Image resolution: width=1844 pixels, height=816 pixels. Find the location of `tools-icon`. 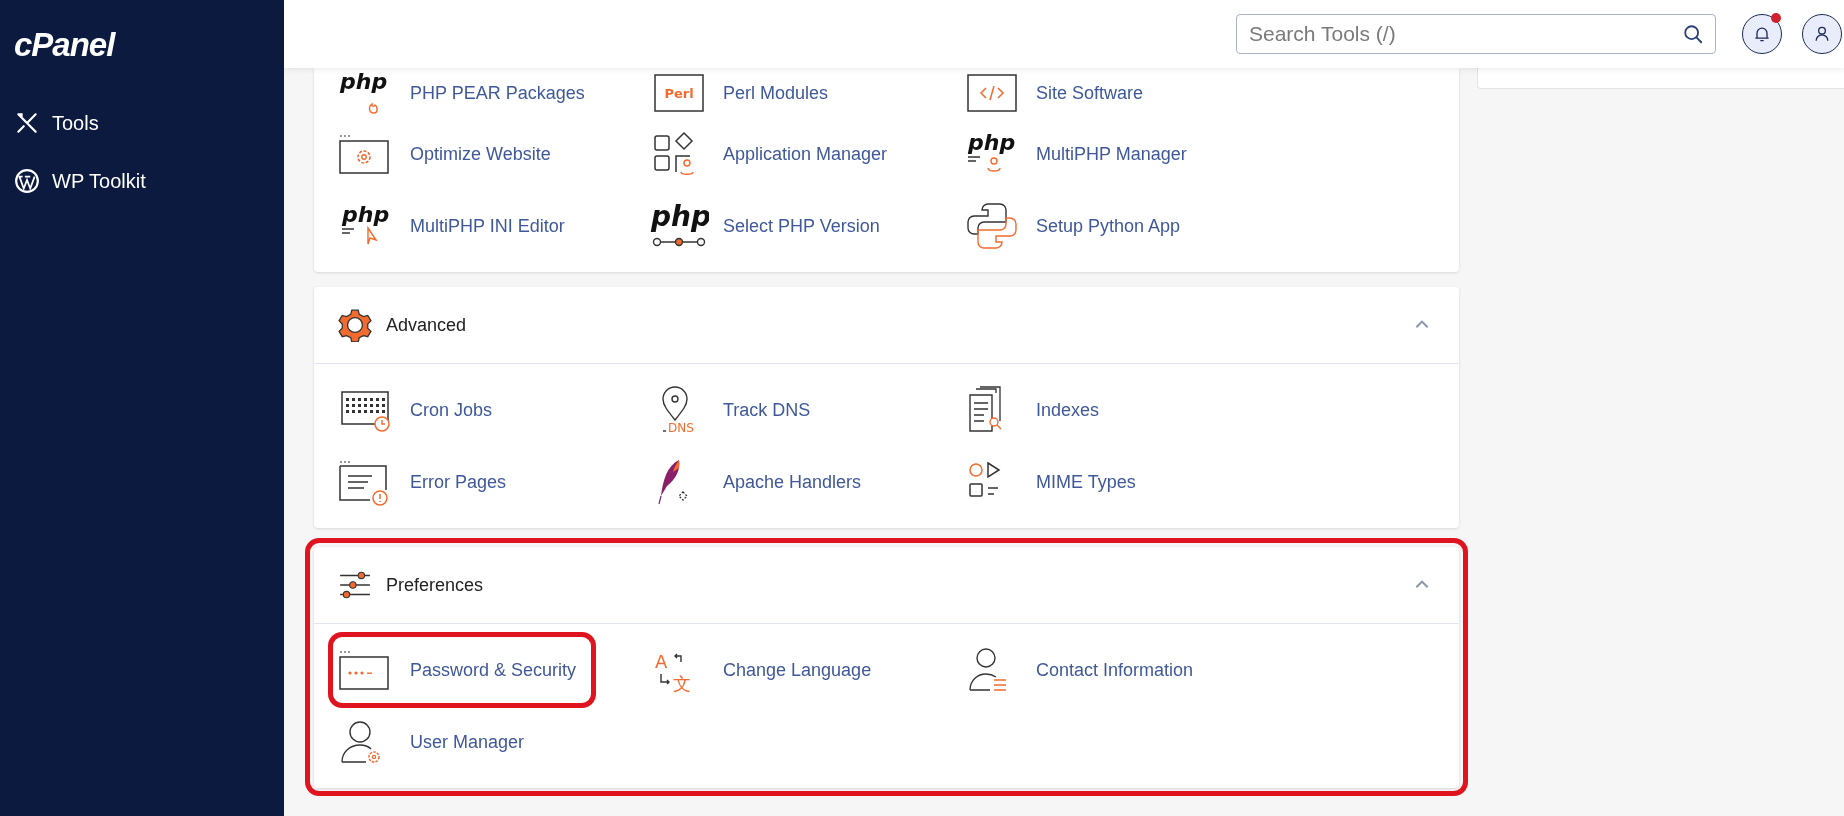

tools-icon is located at coordinates (27, 123).